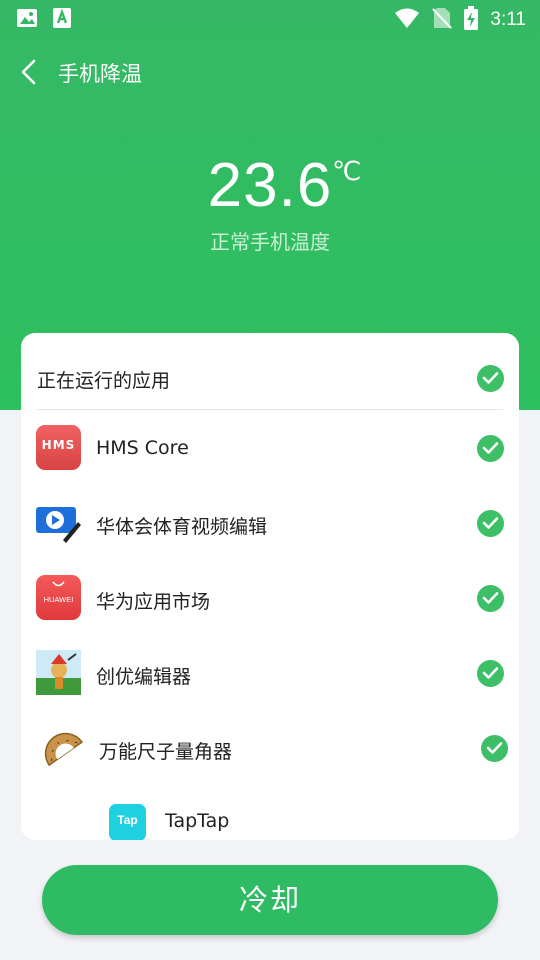 The height and width of the screenshot is (960, 540). Describe the element at coordinates (270, 900) in the screenshot. I see `cool-button: 冷却` at that location.